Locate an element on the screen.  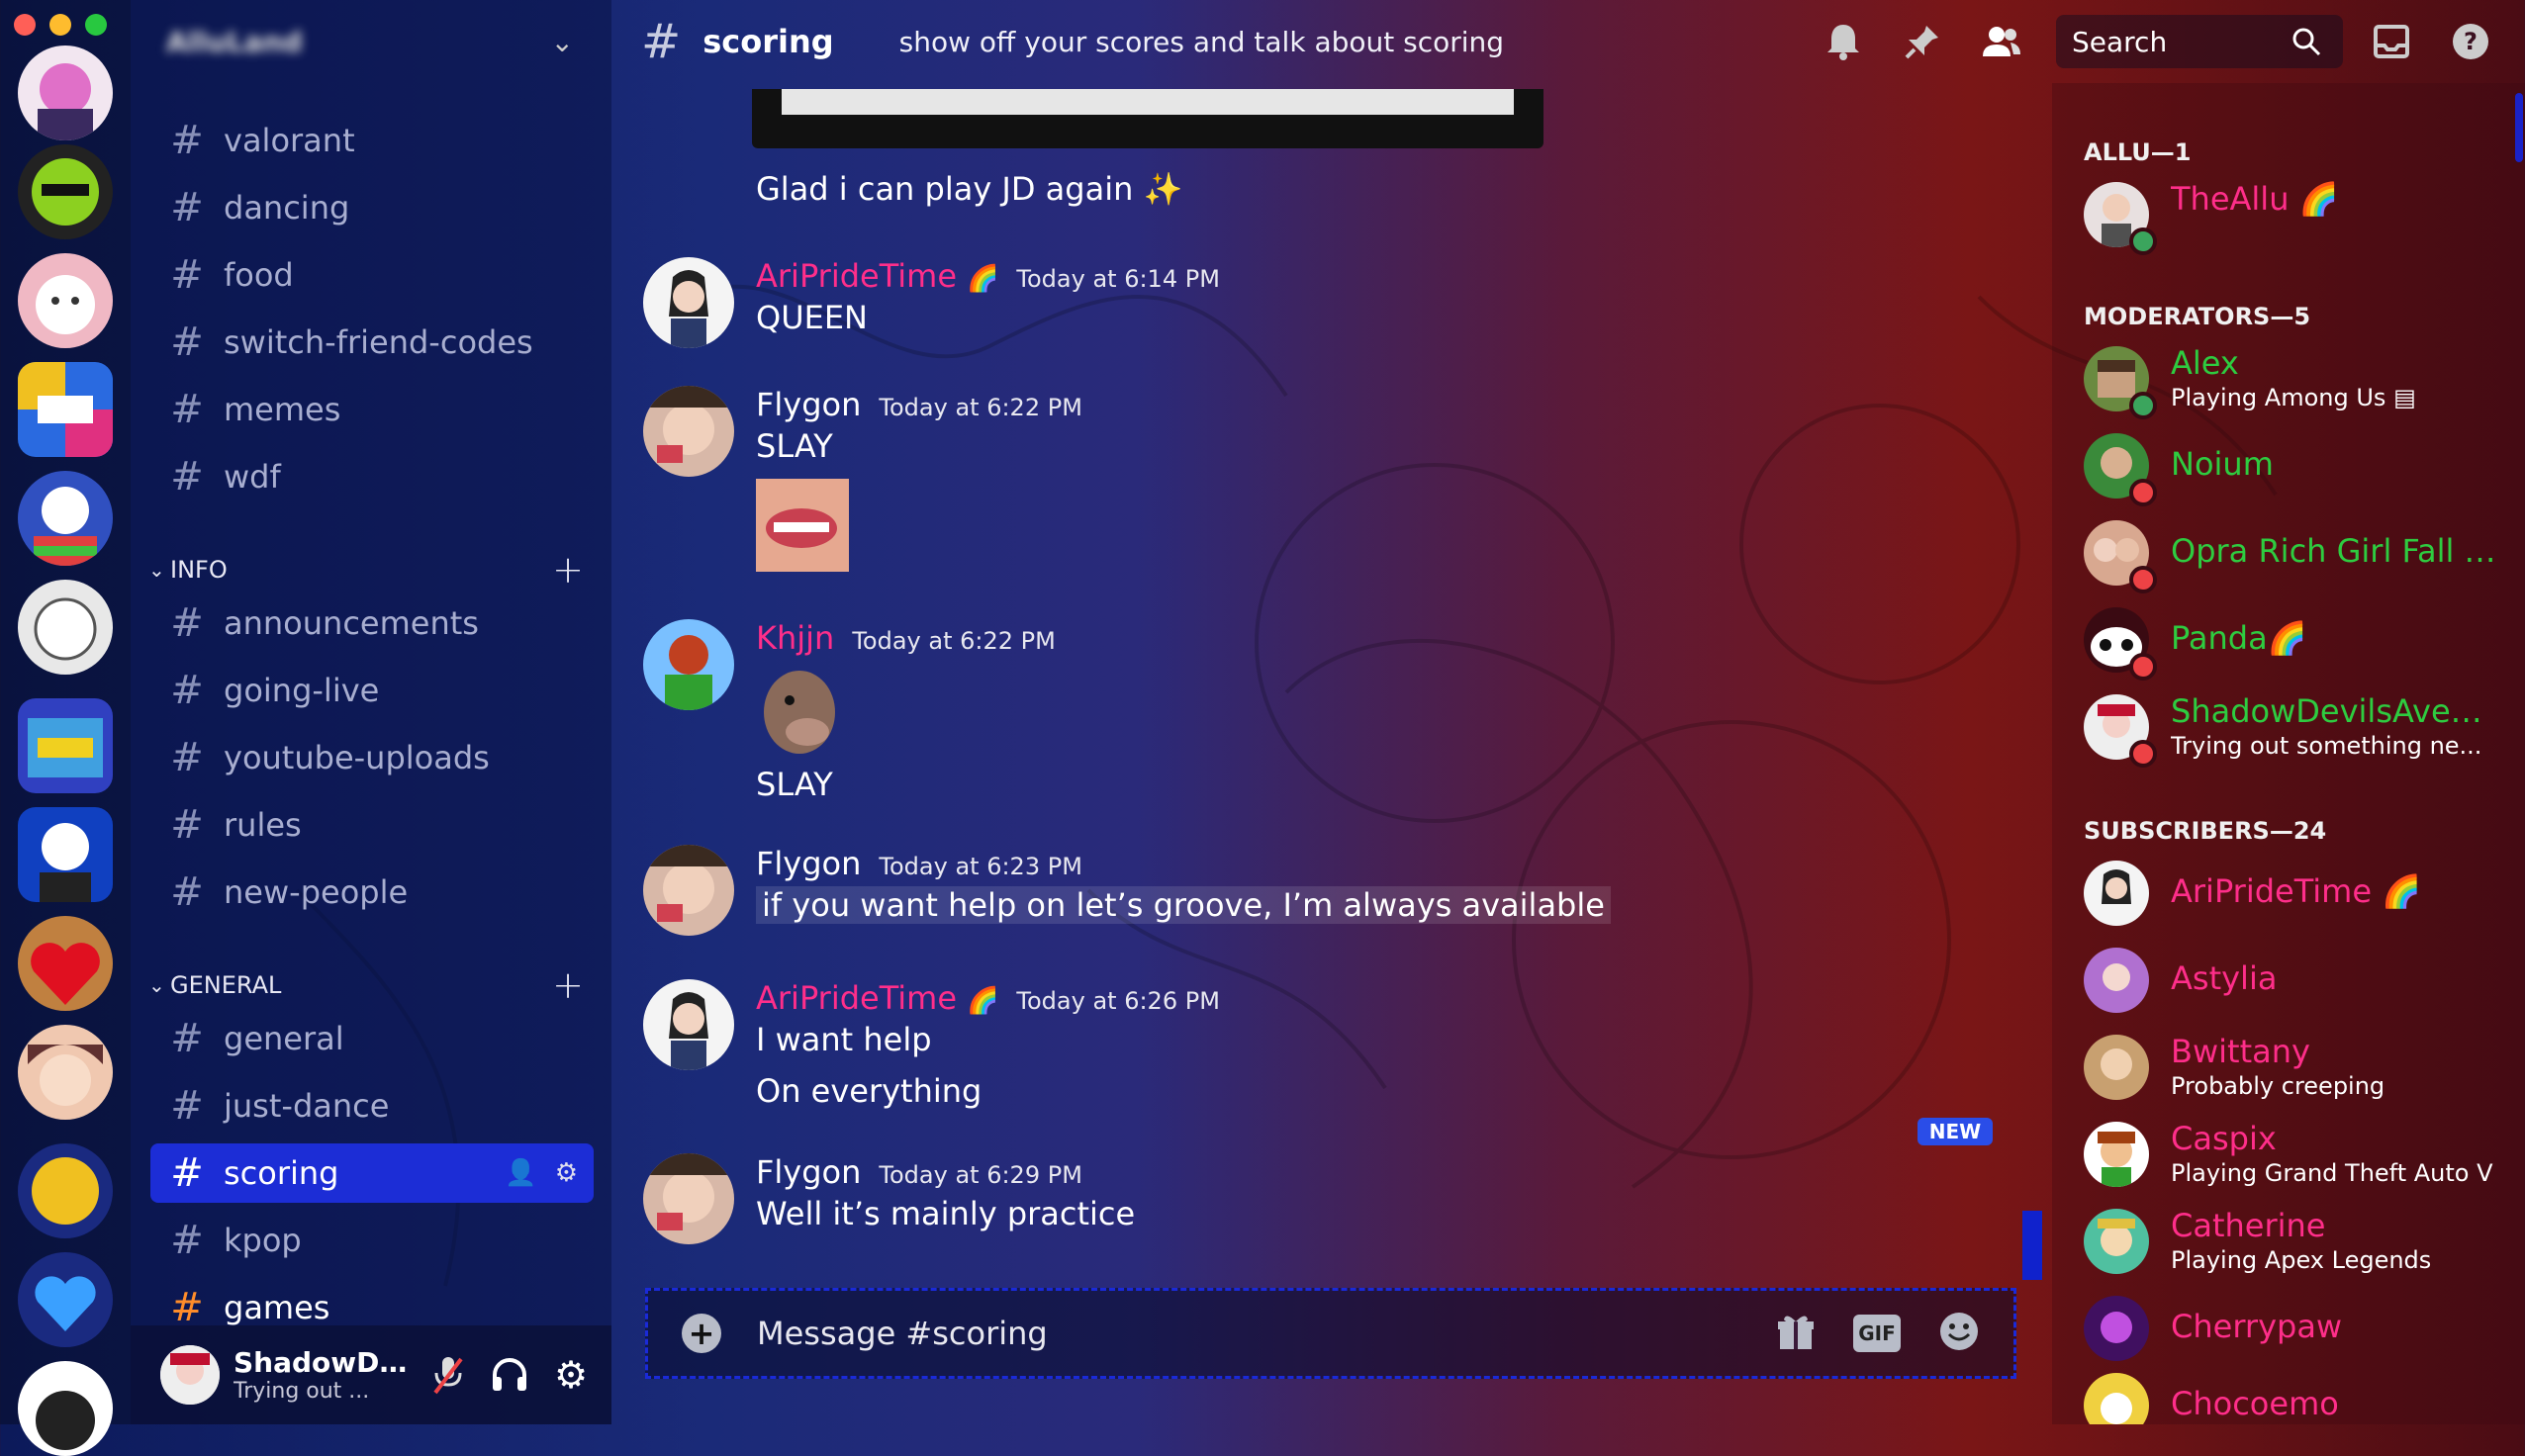
members-icon is located at coordinates (2001, 41).